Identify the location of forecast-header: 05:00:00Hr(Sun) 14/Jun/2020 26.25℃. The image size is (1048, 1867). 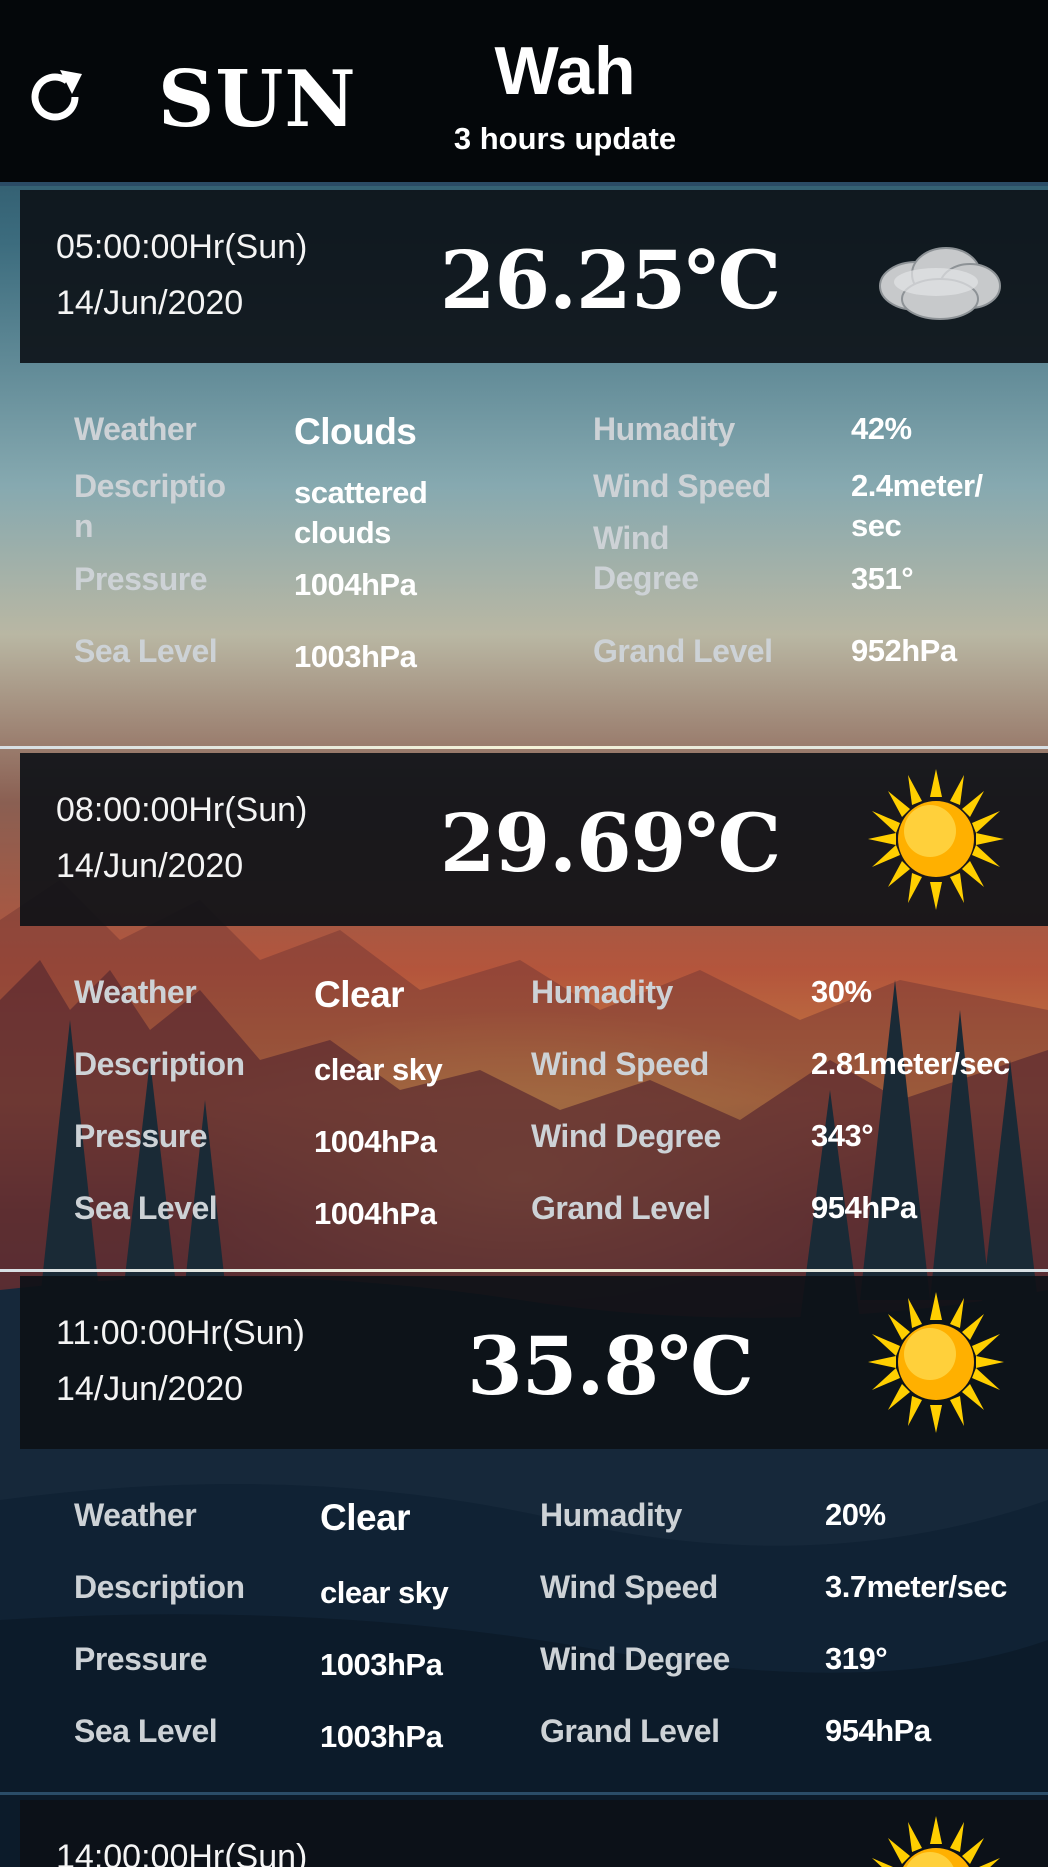
(534, 276).